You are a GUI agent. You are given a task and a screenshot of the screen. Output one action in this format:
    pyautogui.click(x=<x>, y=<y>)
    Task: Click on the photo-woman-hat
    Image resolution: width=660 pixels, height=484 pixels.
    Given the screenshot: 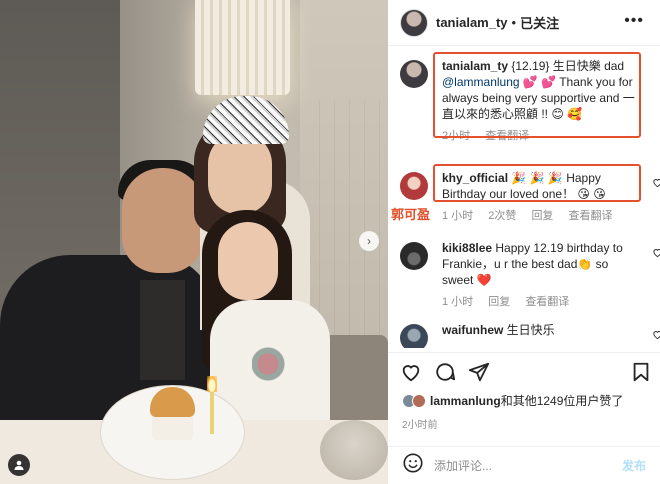 What is the action you would take?
    pyautogui.click(x=246, y=120)
    